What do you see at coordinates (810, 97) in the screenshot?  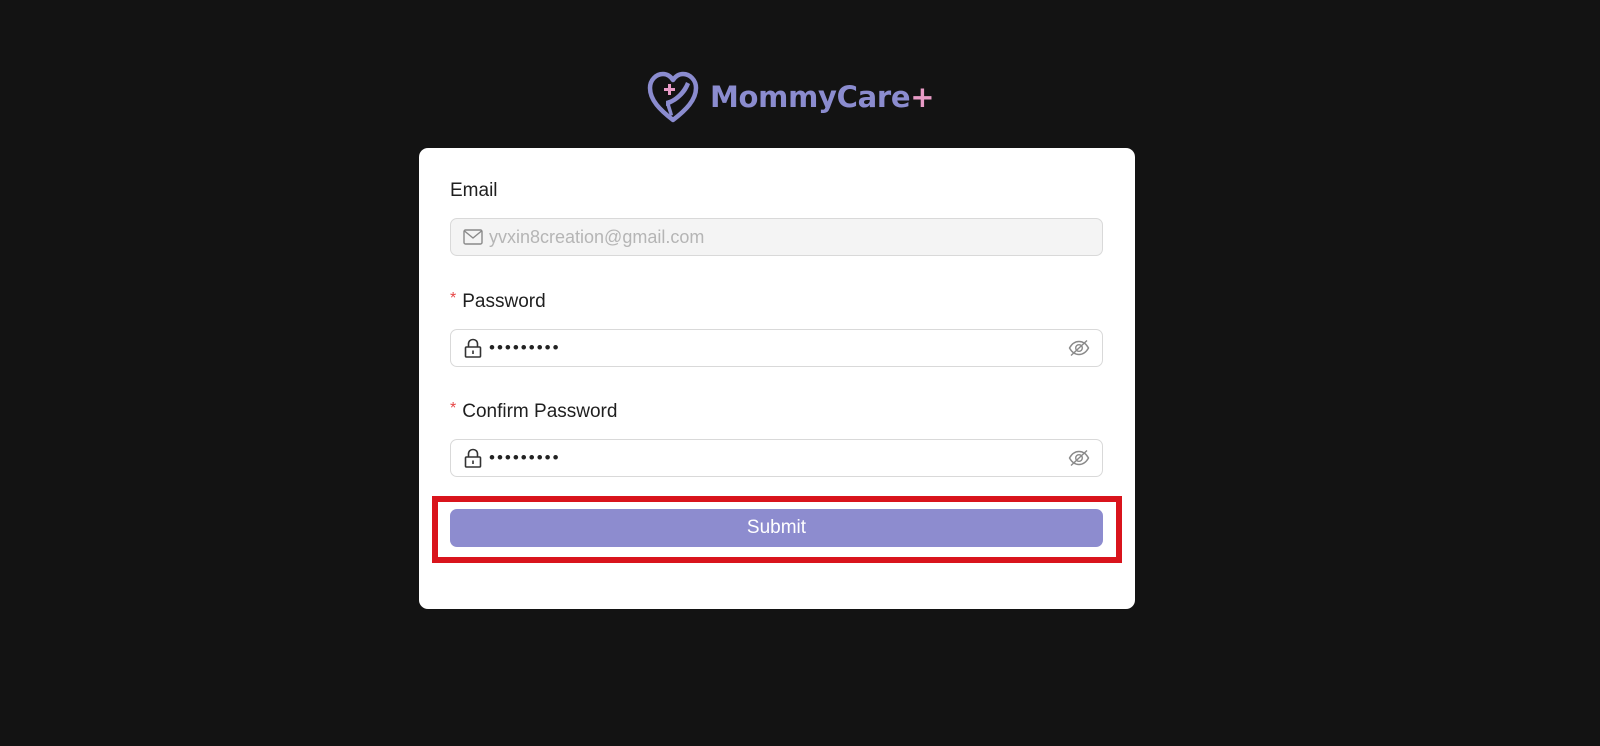 I see `brand-name: MommyCare` at bounding box center [810, 97].